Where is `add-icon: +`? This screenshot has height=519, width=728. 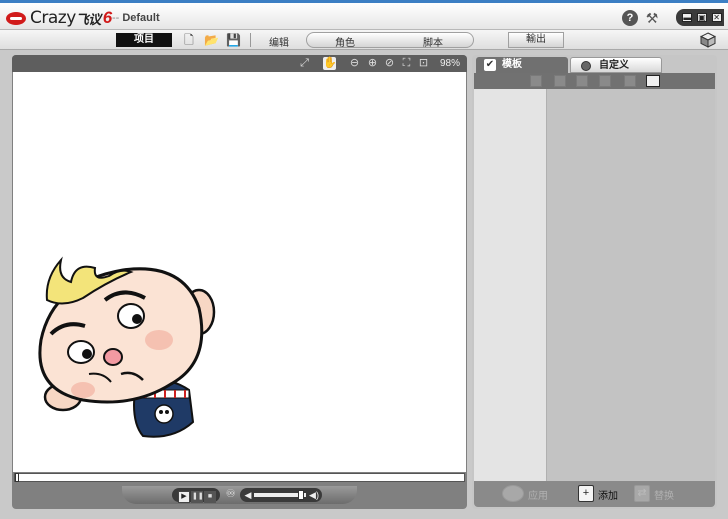 add-icon: + is located at coordinates (586, 493).